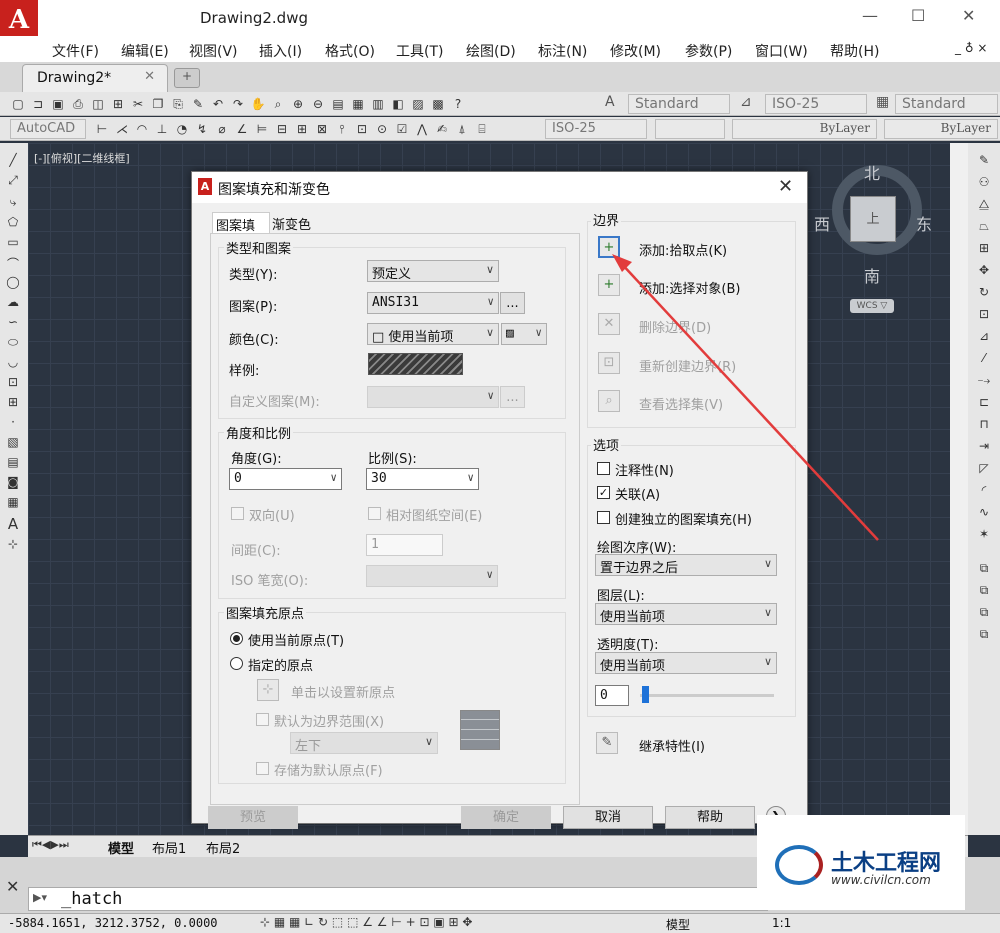 The image size is (1000, 933). What do you see at coordinates (202, 129) in the screenshot?
I see `jogged-icon: ↯` at bounding box center [202, 129].